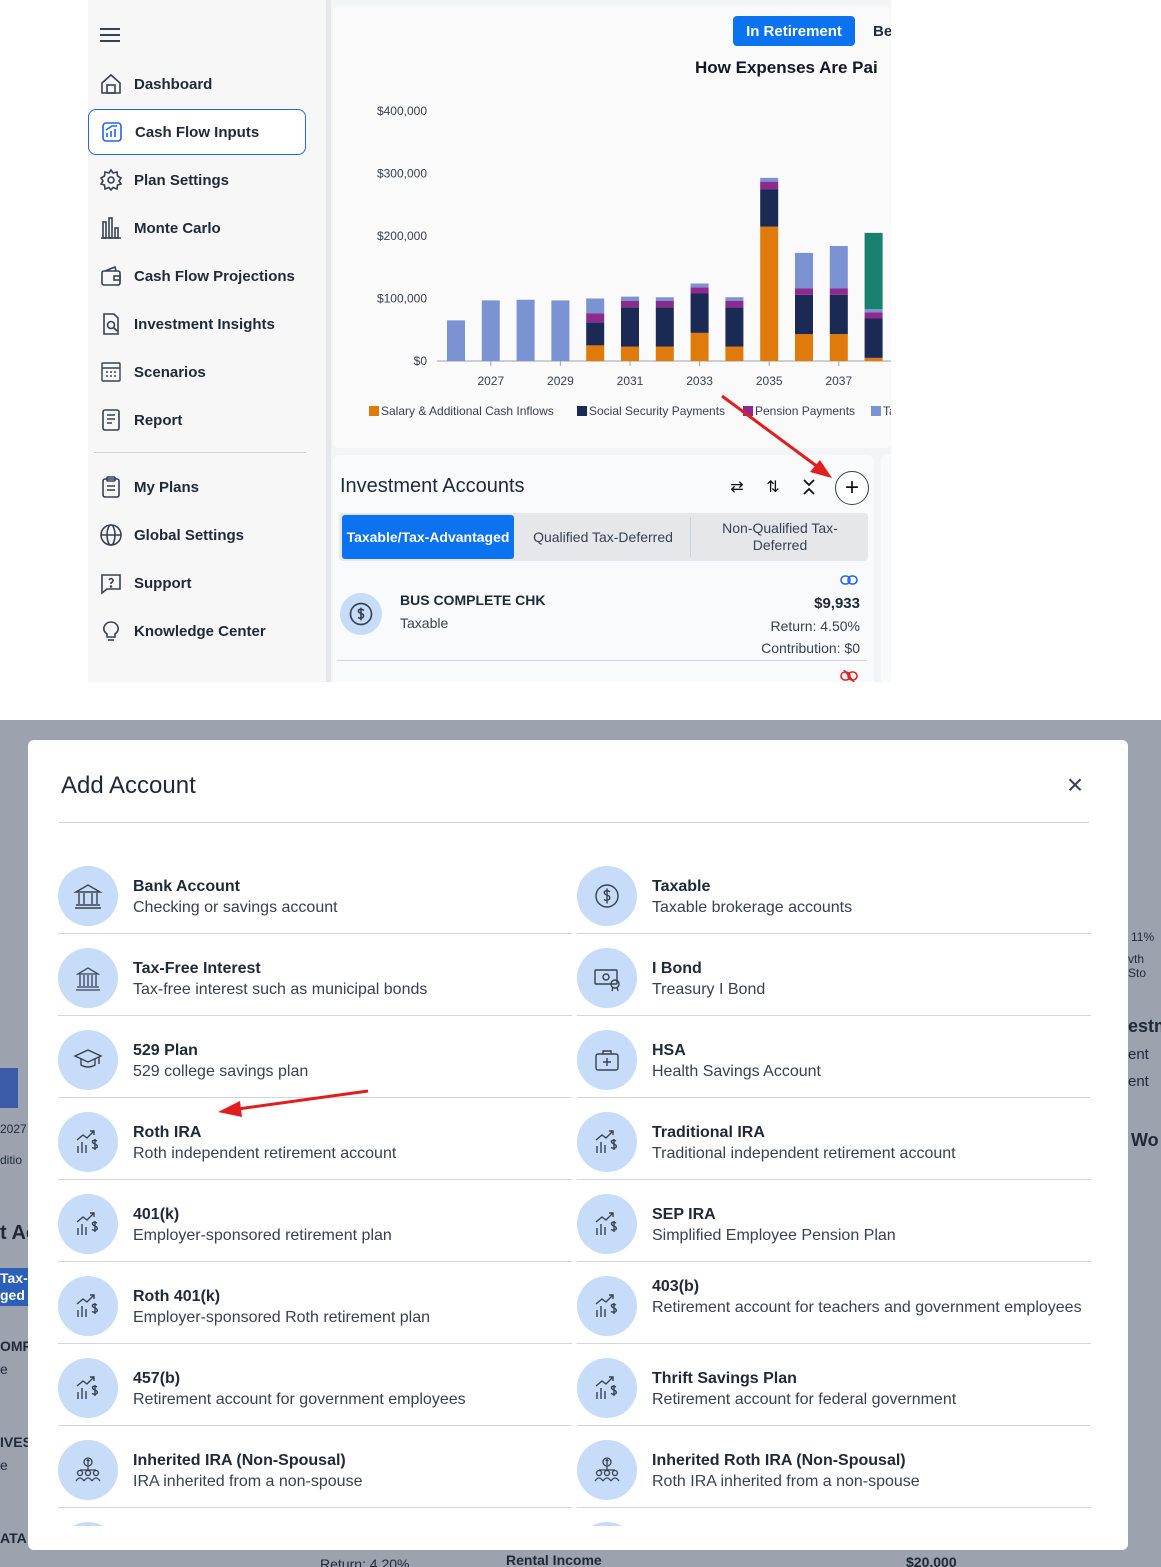 Image resolution: width=1161 pixels, height=1567 pixels. I want to click on account-option-bank-account: Bank Account Checking or savings account, so click(315, 899).